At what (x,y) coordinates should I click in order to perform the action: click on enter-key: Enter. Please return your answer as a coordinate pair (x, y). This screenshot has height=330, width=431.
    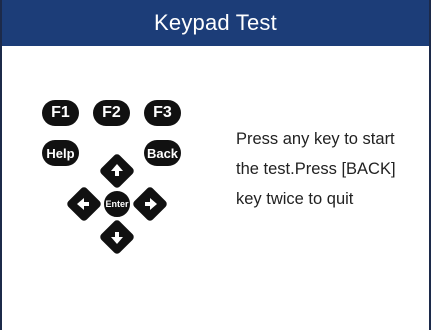
    Looking at the image, I should click on (117, 204).